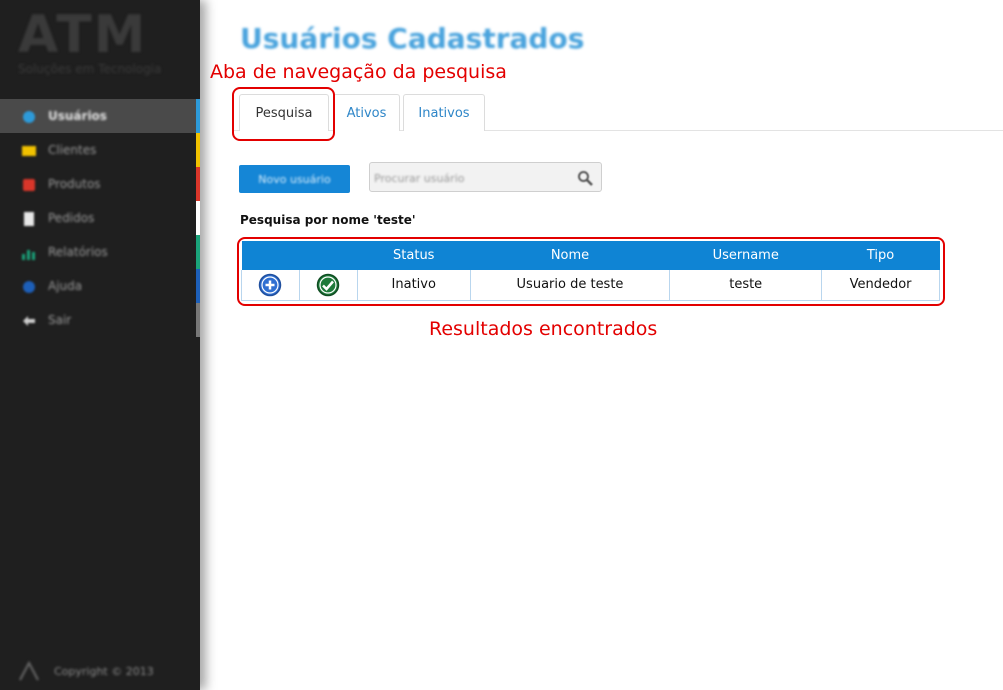  What do you see at coordinates (90, 69) in the screenshot?
I see `logo-tagline: Soluções em Tecnologia` at bounding box center [90, 69].